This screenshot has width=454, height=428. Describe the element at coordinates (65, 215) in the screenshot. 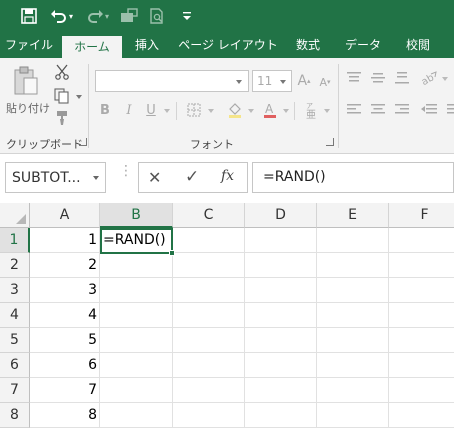

I see `column-header-a: A` at that location.